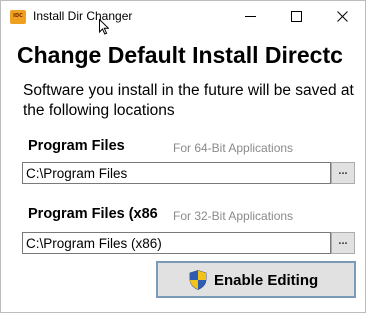 The image size is (366, 313). Describe the element at coordinates (266, 280) in the screenshot. I see `enable-editing-label: Enable Editing` at that location.